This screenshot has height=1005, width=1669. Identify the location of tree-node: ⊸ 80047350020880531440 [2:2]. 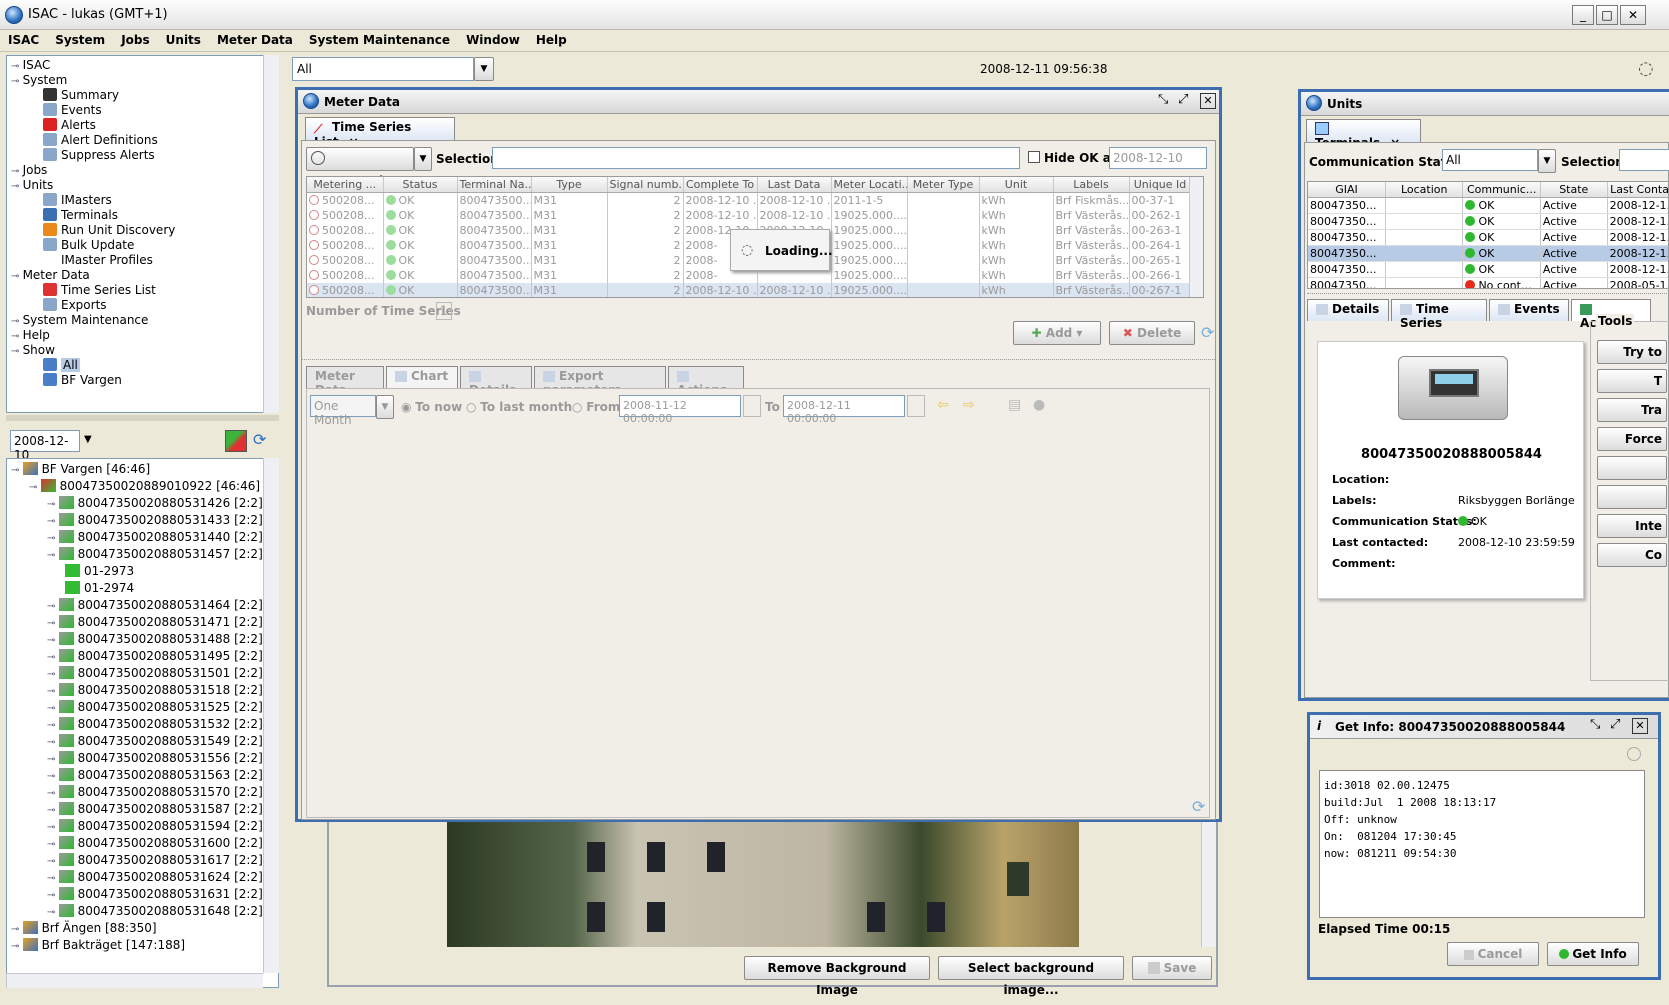
(155, 537).